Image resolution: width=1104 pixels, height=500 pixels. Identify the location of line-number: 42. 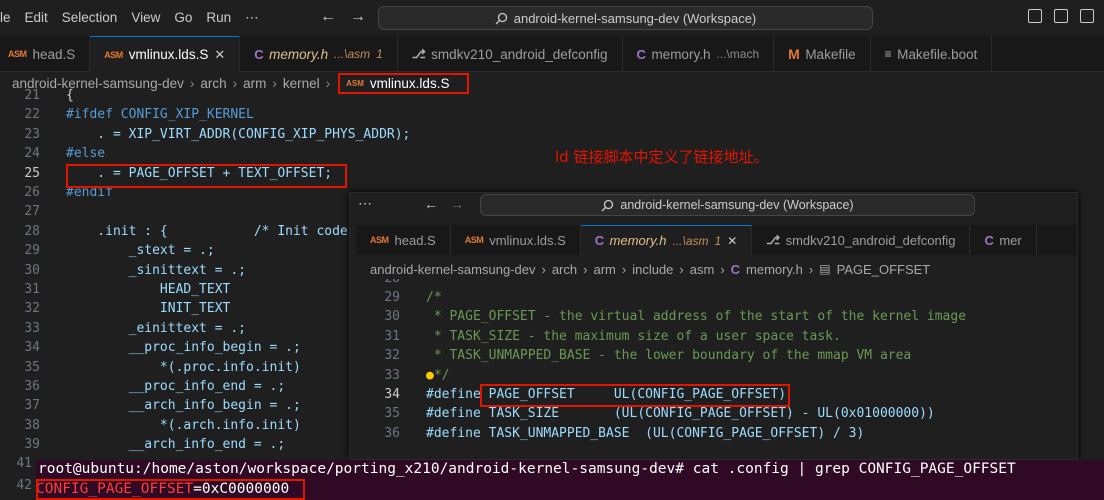
(24, 485).